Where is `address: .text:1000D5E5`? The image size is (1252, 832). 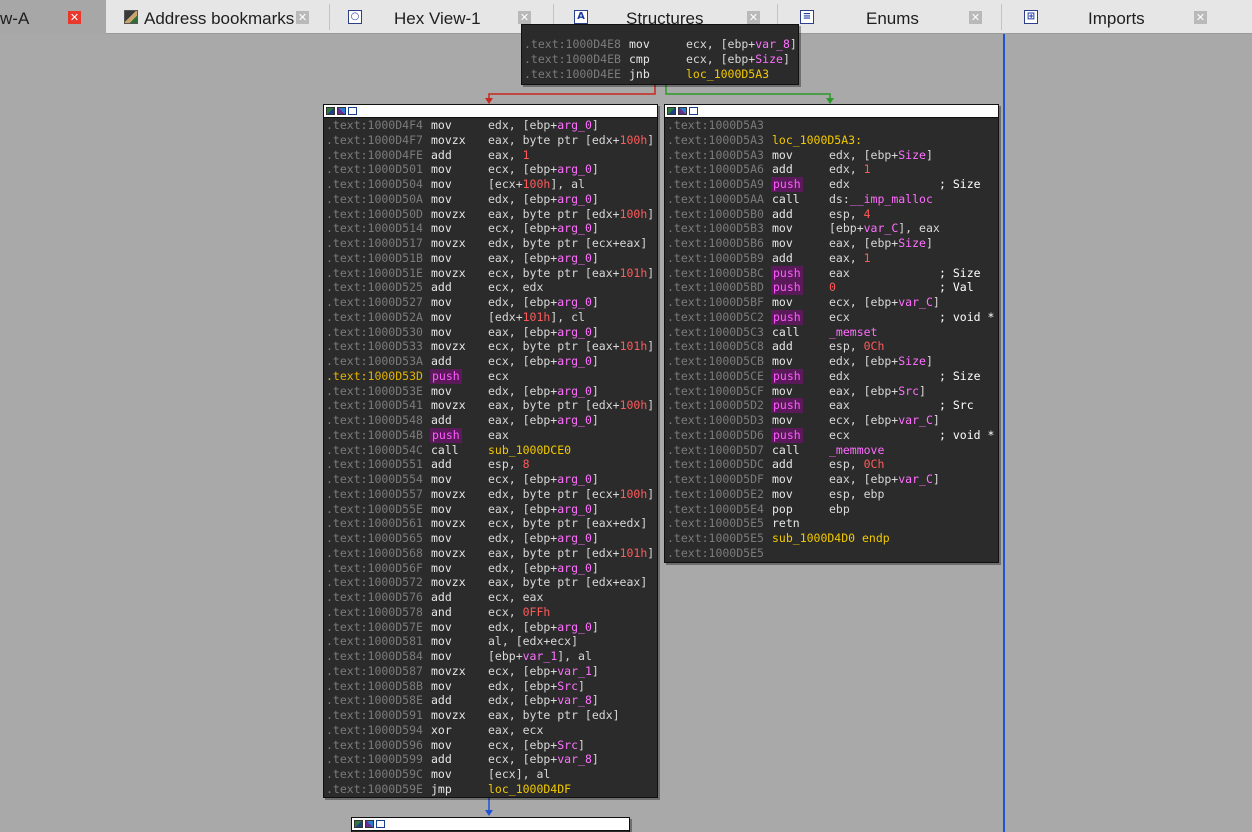 address: .text:1000D5E5 is located at coordinates (715, 523).